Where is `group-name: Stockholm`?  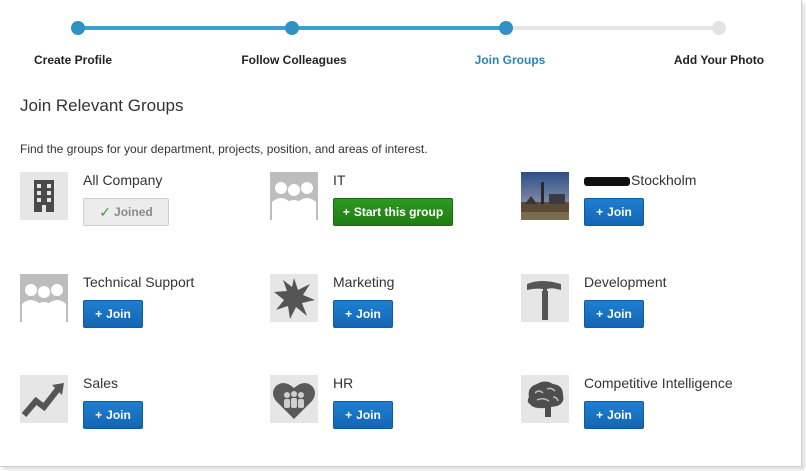 group-name: Stockholm is located at coordinates (640, 180).